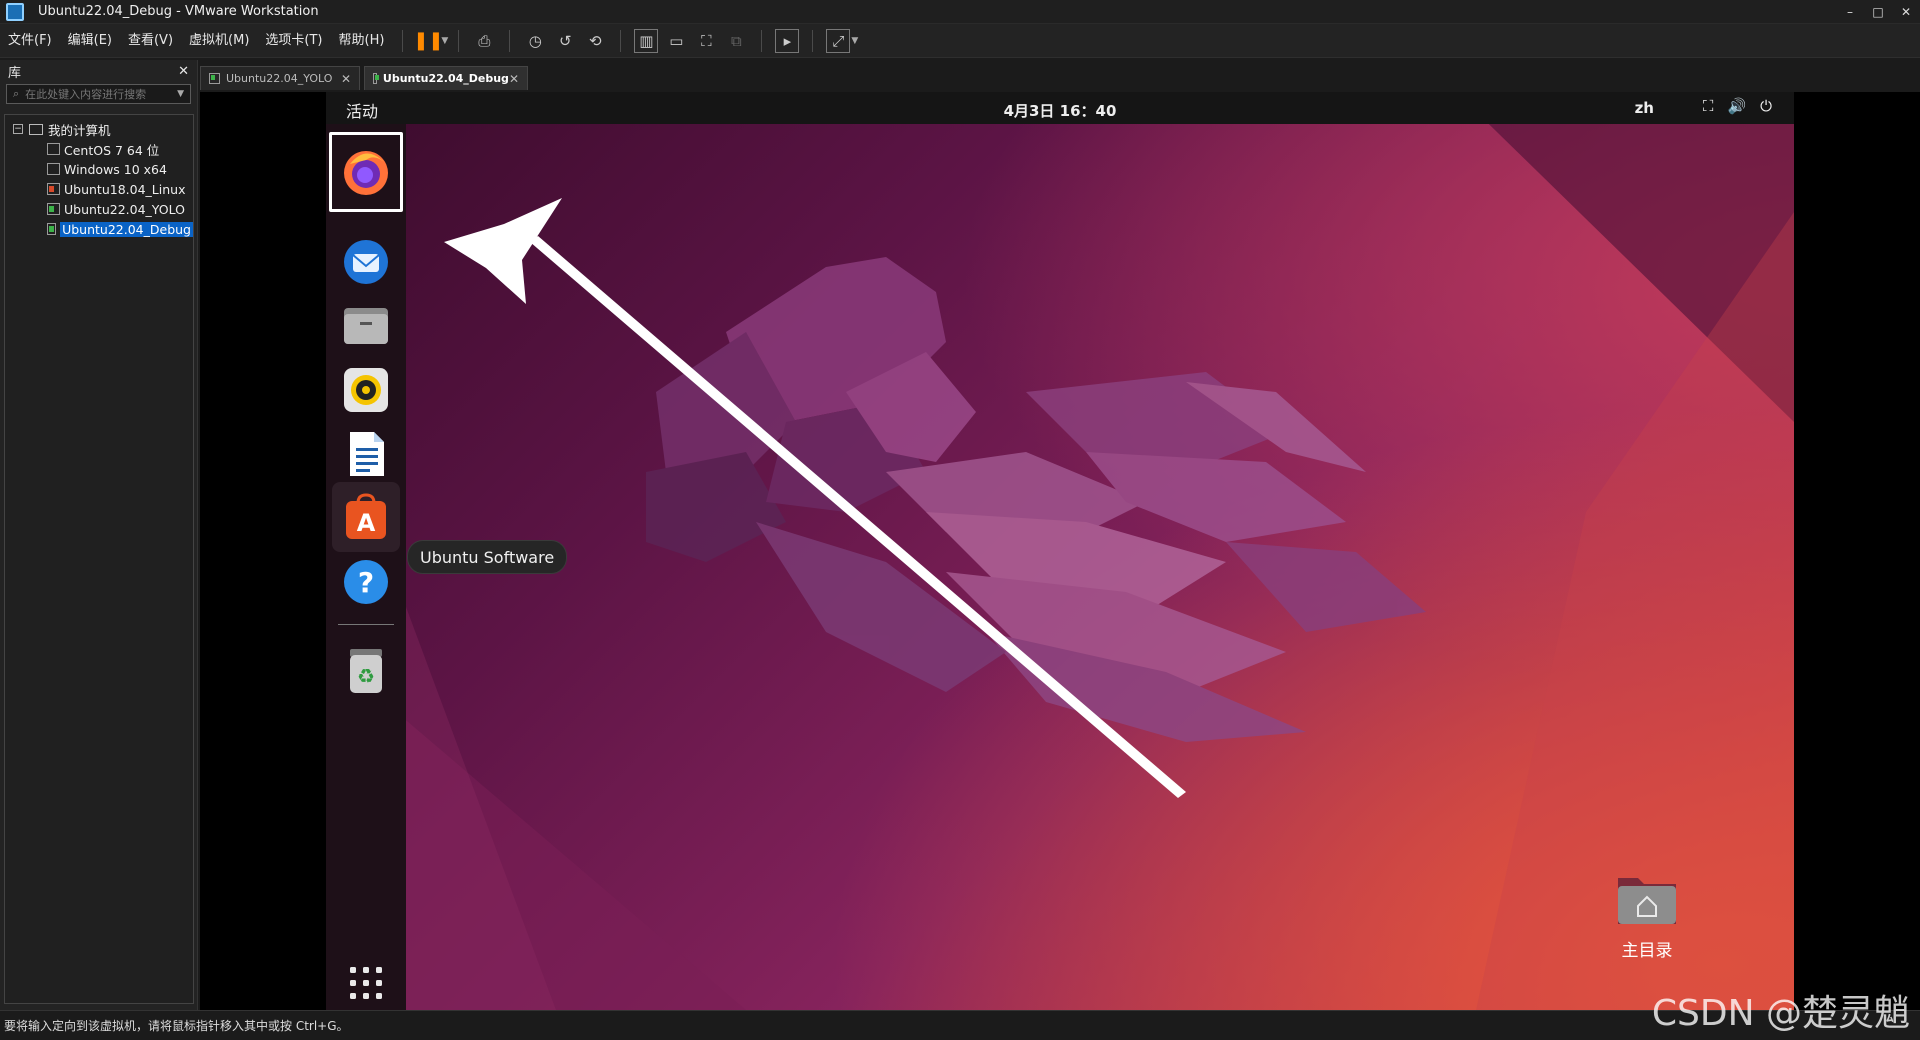 This screenshot has width=1920, height=1040. Describe the element at coordinates (960, 1025) in the screenshot. I see `status-bar: 要将输入定向到该虚拟机，请将鼠标指针移入其中或按 Ctrl+G。` at that location.